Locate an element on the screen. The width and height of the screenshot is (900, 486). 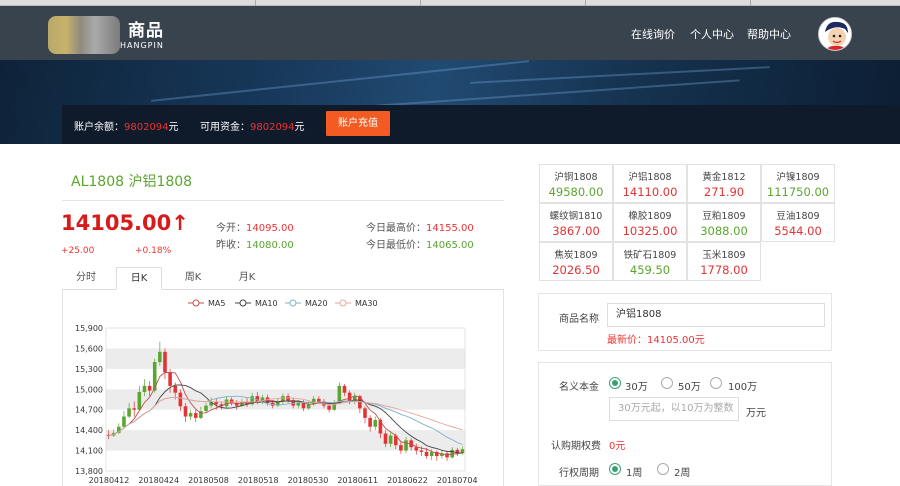
divider is located at coordinates (283, 200).